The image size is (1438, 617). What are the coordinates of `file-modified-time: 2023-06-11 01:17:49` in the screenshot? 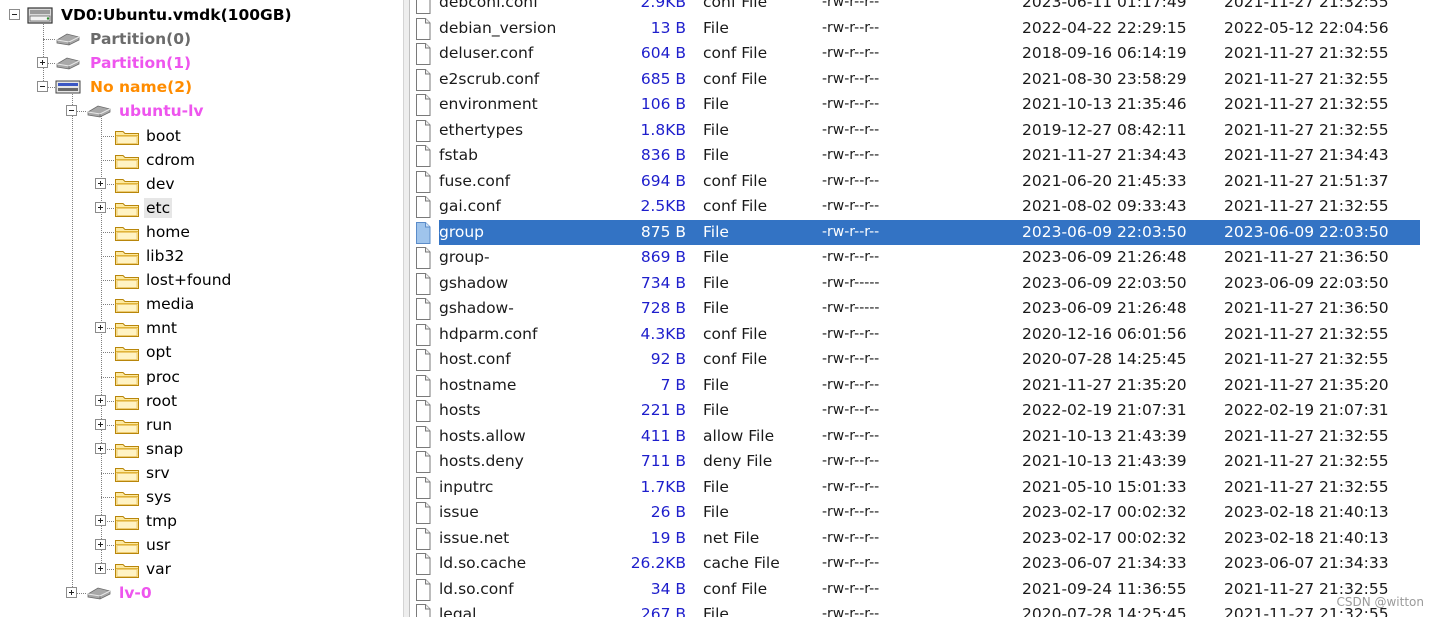 It's located at (1104, 5).